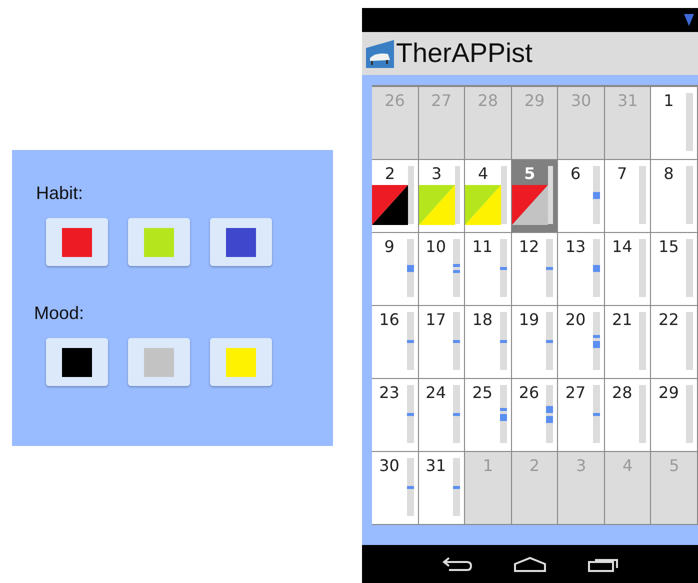 The width and height of the screenshot is (698, 583). I want to click on day-cell: 9, so click(395, 269).